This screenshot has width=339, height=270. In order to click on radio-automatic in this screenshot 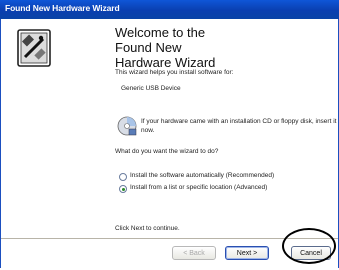, I will do `click(123, 177)`.